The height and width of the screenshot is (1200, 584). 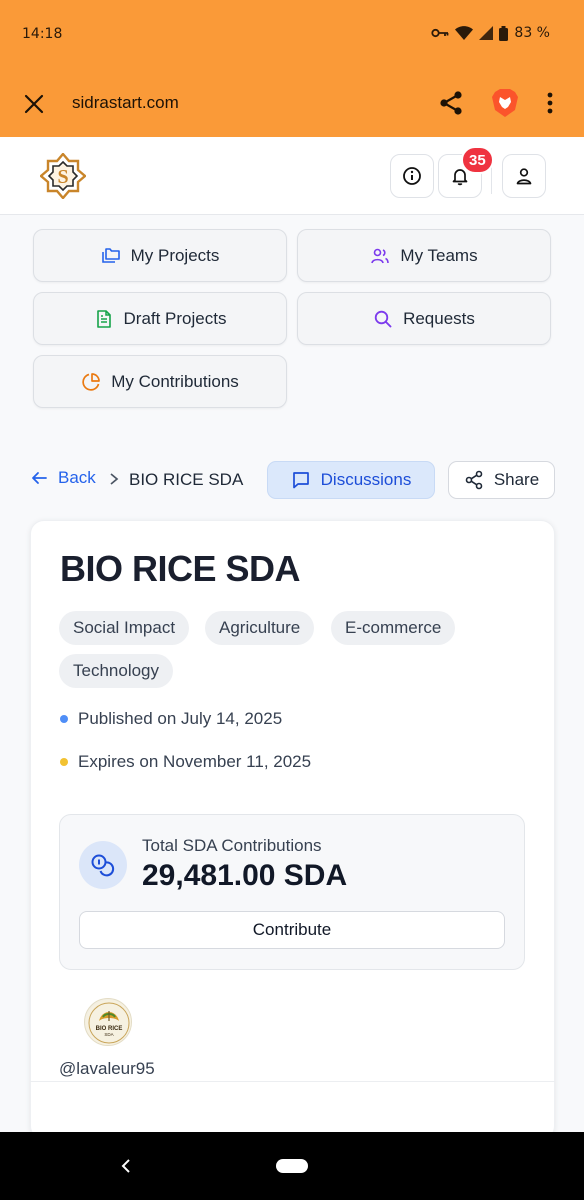 What do you see at coordinates (34, 104) in the screenshot?
I see `close-icon` at bounding box center [34, 104].